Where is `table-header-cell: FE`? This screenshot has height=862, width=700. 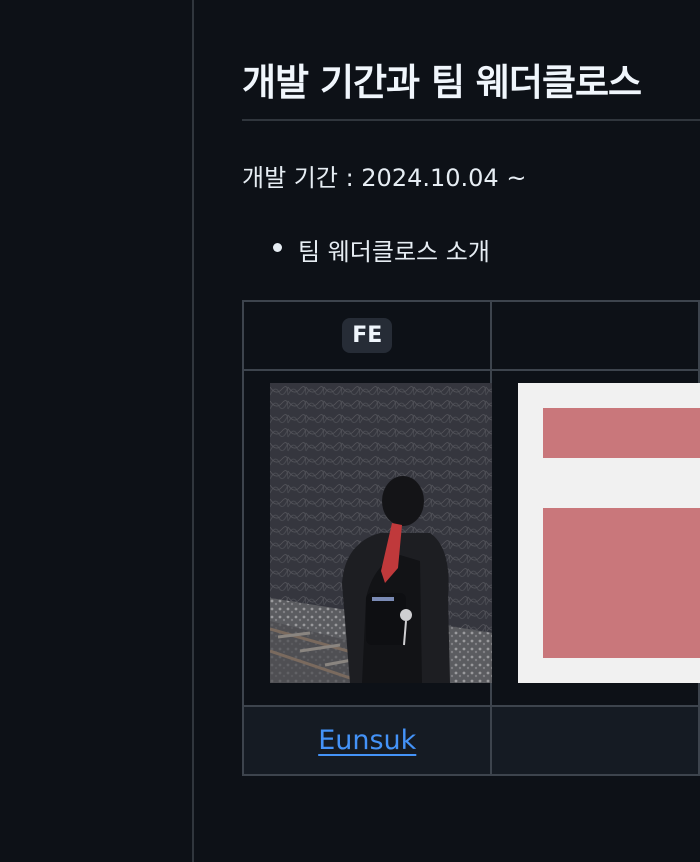 table-header-cell: FE is located at coordinates (367, 335).